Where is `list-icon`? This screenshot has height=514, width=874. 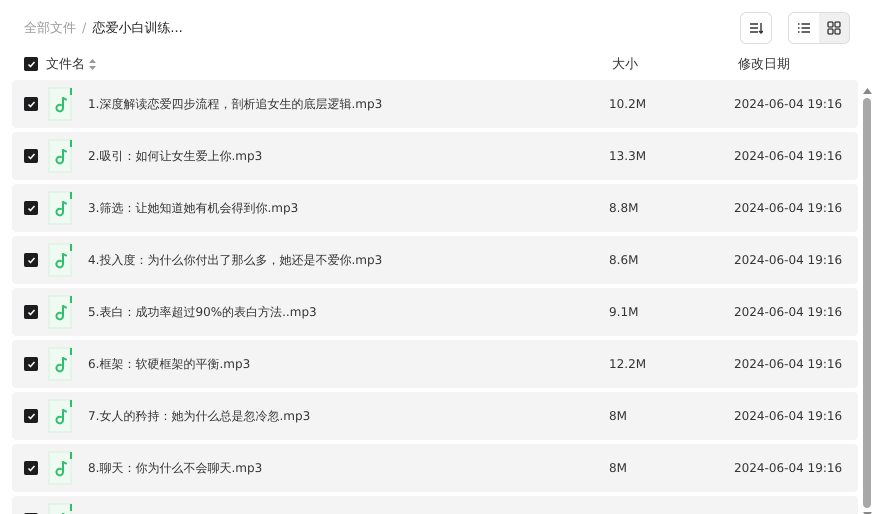
list-icon is located at coordinates (804, 28).